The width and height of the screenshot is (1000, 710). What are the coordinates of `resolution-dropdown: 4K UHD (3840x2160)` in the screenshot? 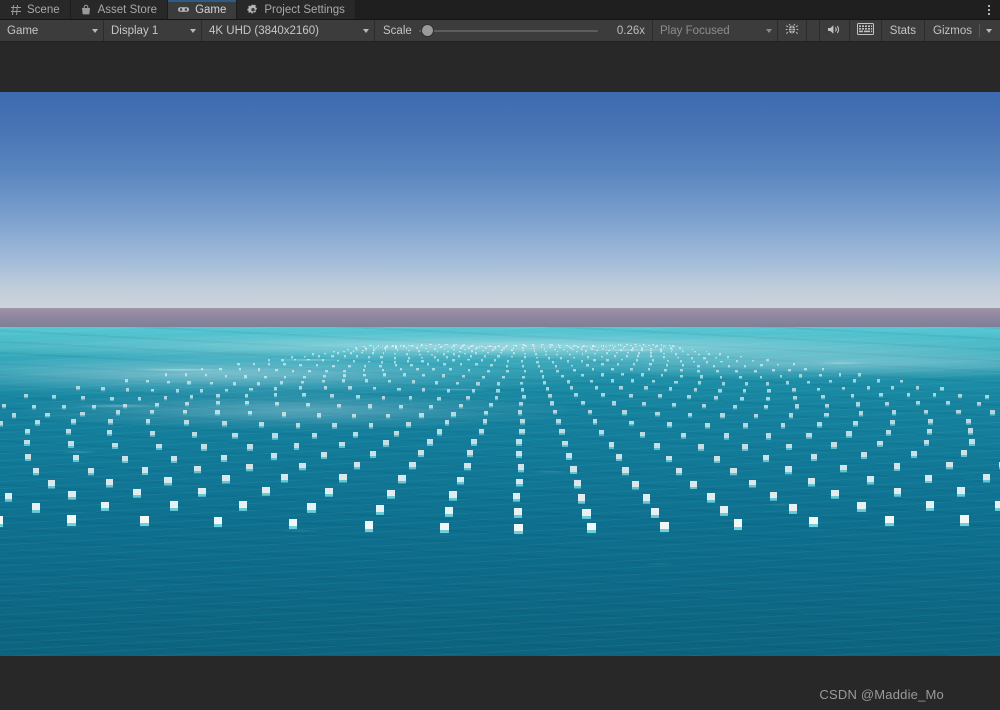 It's located at (288, 30).